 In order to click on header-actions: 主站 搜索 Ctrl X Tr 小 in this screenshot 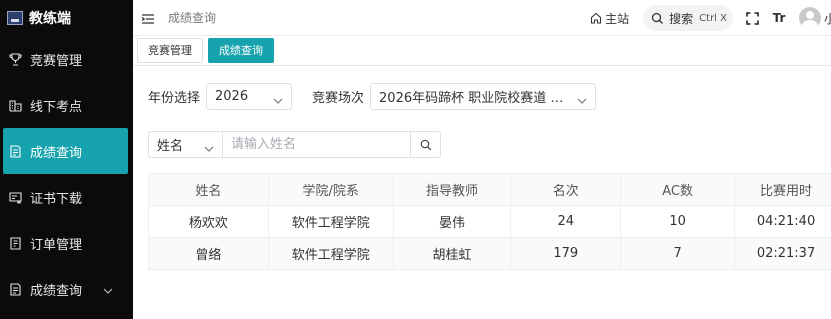, I will do `click(710, 18)`.